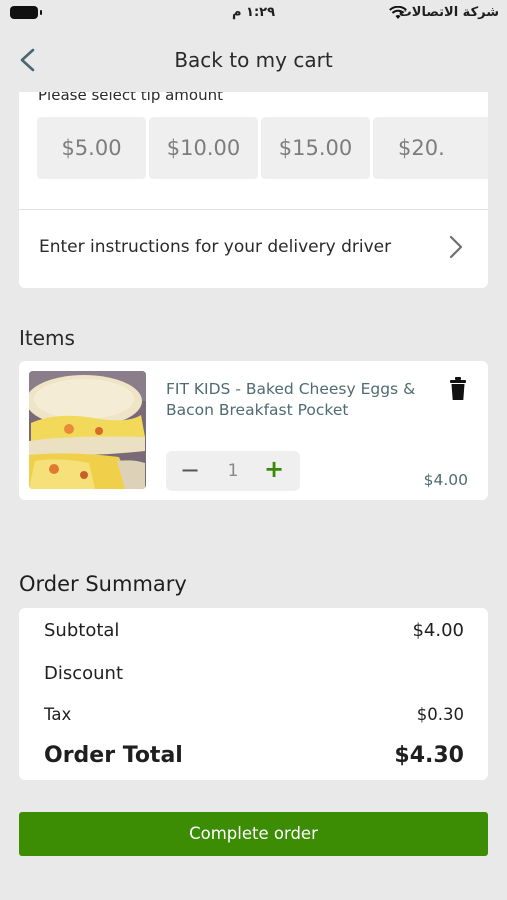  I want to click on navigation-header: Back to my cart, so click(253, 60).